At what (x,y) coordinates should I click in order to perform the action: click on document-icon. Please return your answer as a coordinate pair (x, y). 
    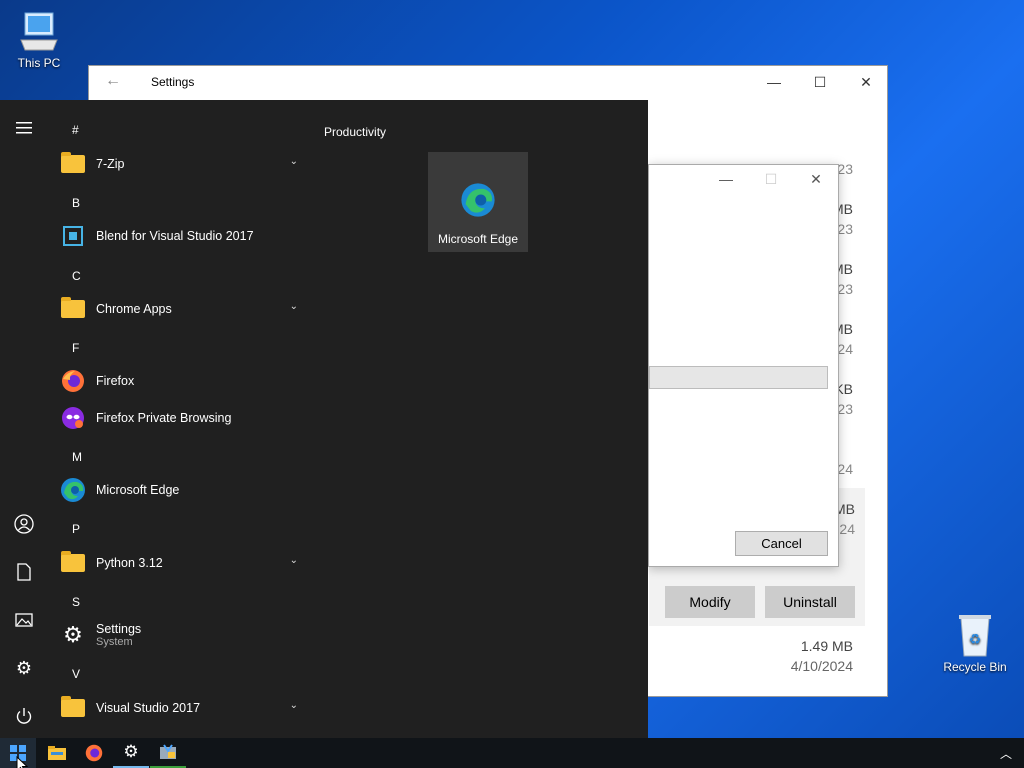
    Looking at the image, I should click on (24, 572).